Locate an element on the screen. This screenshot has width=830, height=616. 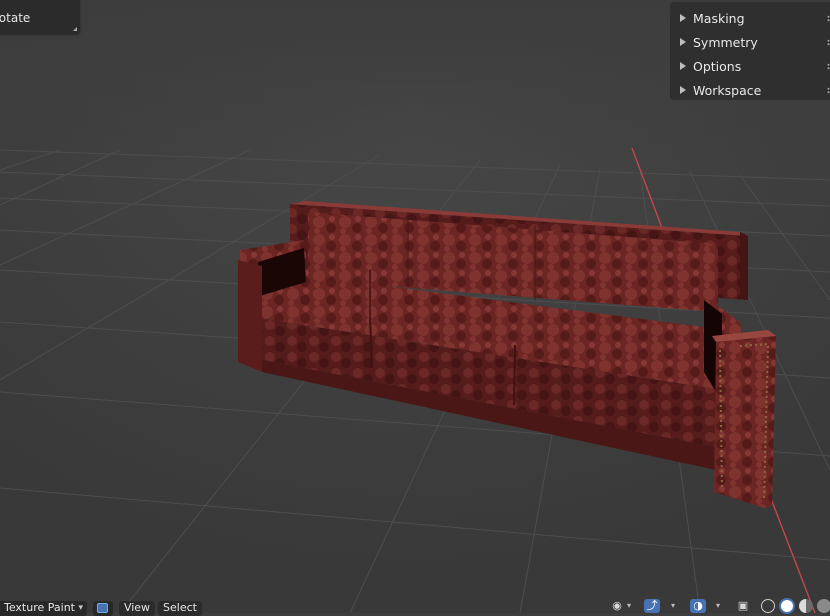
mode-label: Texture Paint is located at coordinates (39, 607).